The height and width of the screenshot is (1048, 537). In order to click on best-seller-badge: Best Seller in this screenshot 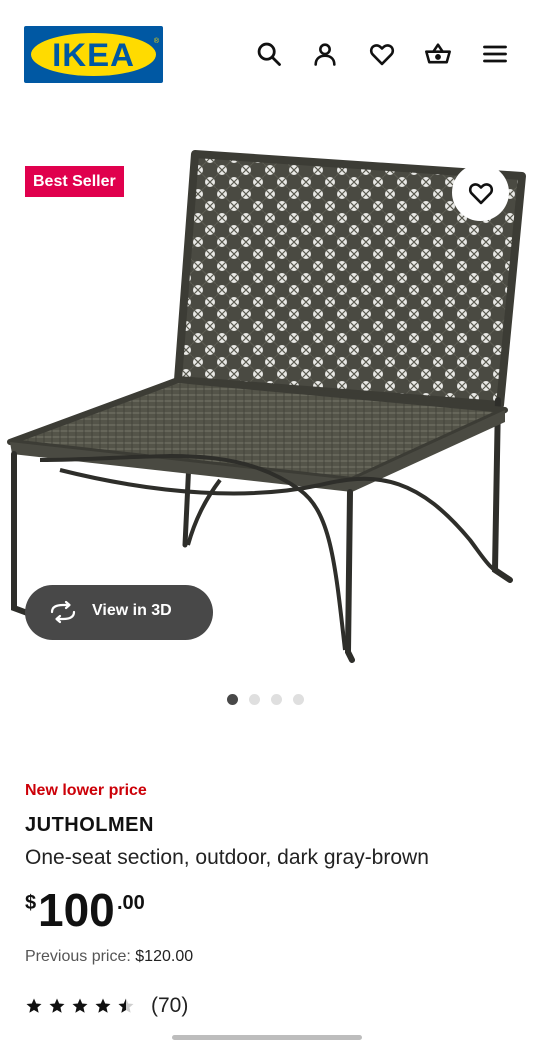, I will do `click(74, 181)`.